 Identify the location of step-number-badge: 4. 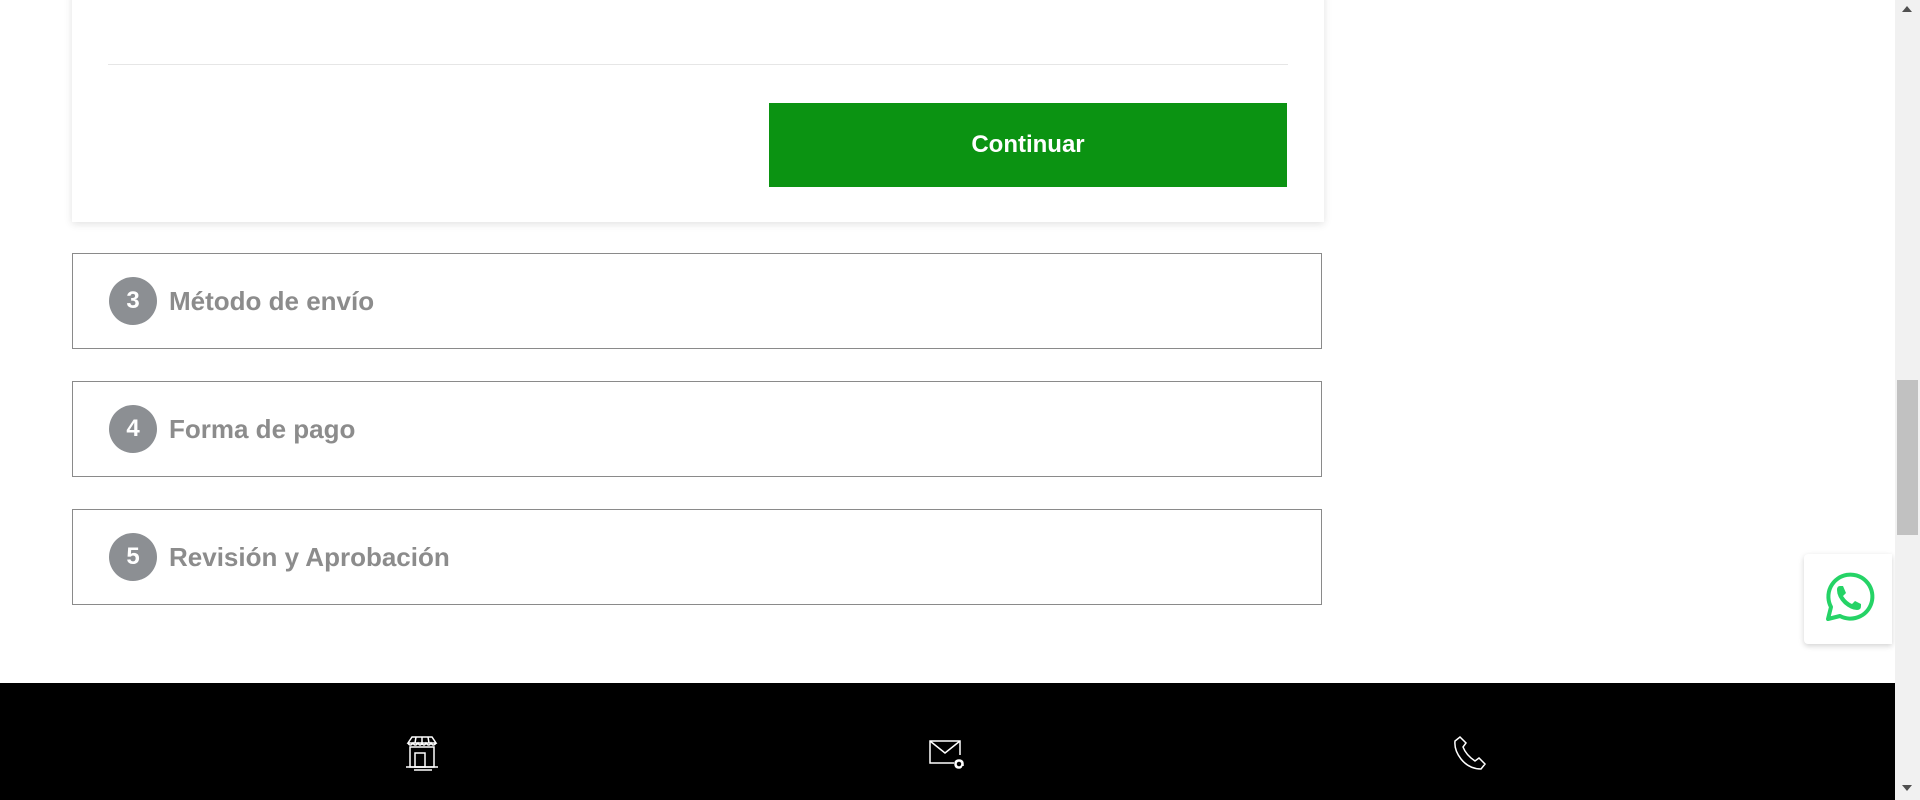
(133, 429).